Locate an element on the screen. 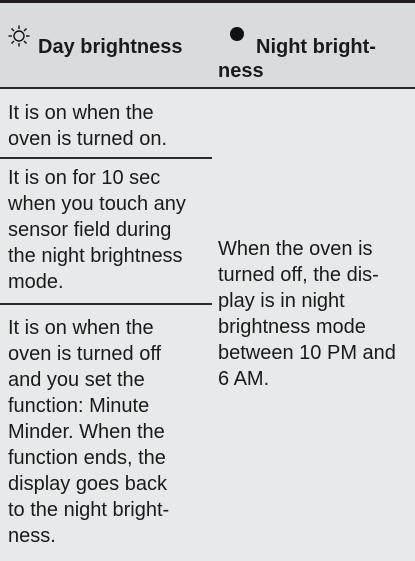 This screenshot has width=415, height=561. day-row-3-line: It is on when the is located at coordinates (81, 328).